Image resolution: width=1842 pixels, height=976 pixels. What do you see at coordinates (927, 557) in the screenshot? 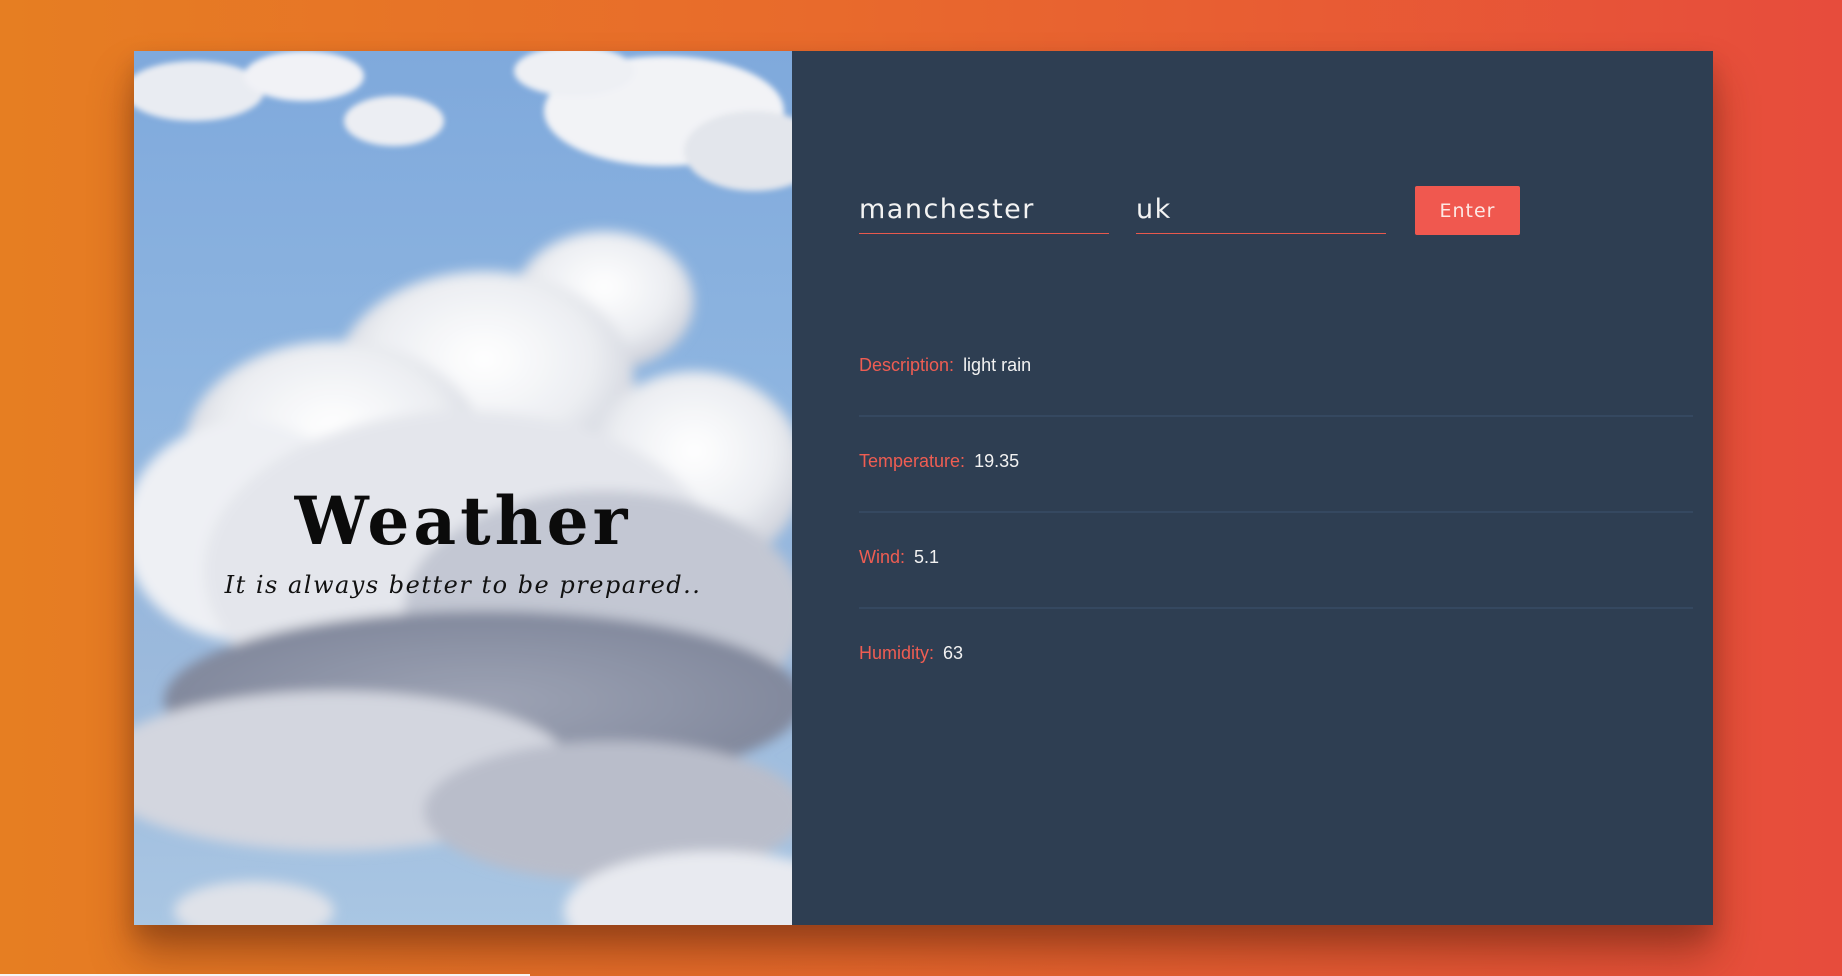
I see `wind-value: 5.1` at bounding box center [927, 557].